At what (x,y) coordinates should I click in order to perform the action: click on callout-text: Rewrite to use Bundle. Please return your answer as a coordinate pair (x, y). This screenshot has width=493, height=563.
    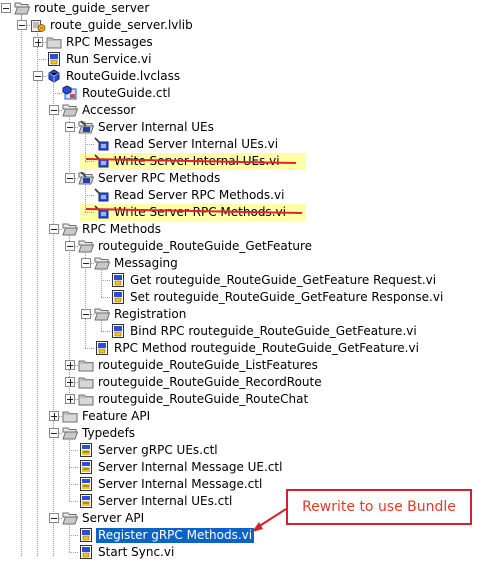
    Looking at the image, I should click on (379, 507).